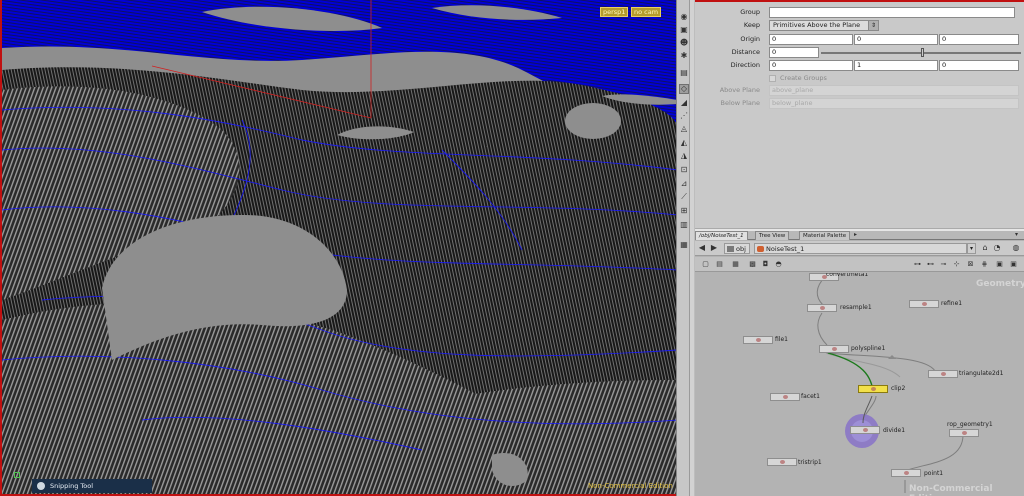 The width and height of the screenshot is (1024, 496). Describe the element at coordinates (92, 486) in the screenshot. I see `taskbar-snipping-tool: Snipping Tool` at that location.